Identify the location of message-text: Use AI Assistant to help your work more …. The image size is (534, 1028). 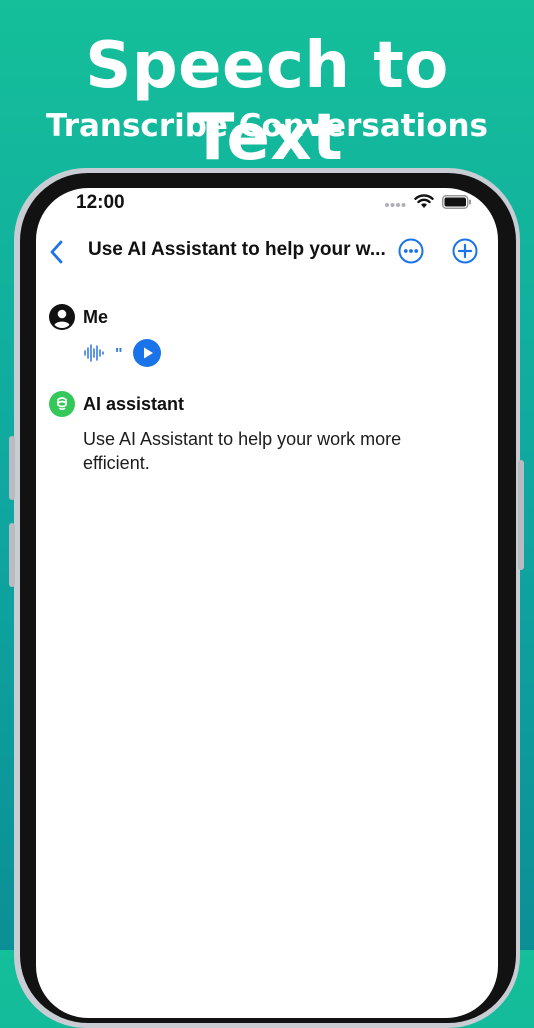
(242, 451).